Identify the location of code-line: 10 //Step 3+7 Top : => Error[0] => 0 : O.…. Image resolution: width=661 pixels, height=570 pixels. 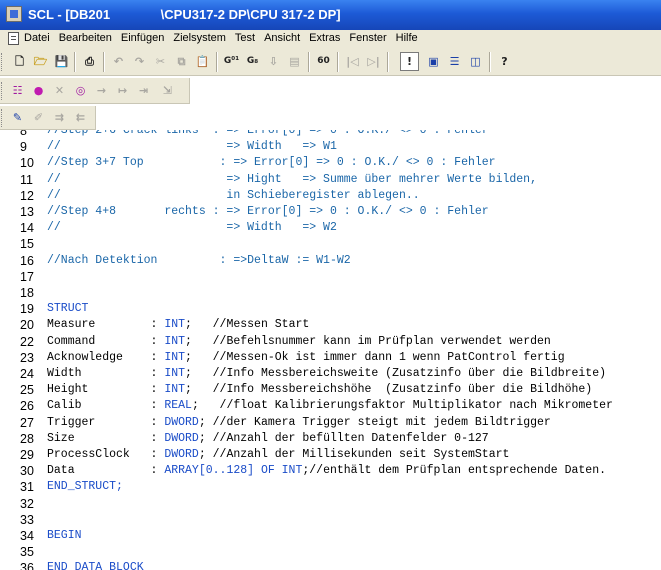
(330, 163).